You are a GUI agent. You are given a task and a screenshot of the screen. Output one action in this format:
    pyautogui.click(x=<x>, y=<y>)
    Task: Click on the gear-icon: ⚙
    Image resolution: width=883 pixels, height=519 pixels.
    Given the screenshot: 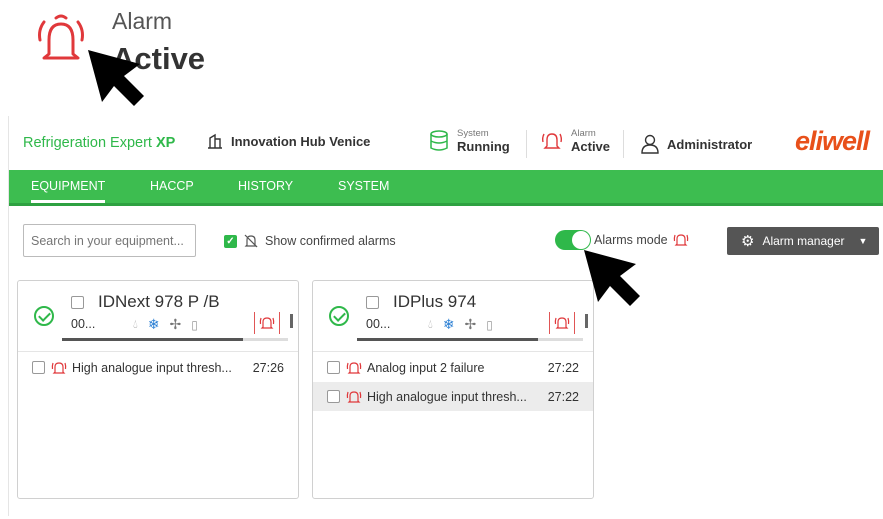 What is the action you would take?
    pyautogui.click(x=748, y=241)
    